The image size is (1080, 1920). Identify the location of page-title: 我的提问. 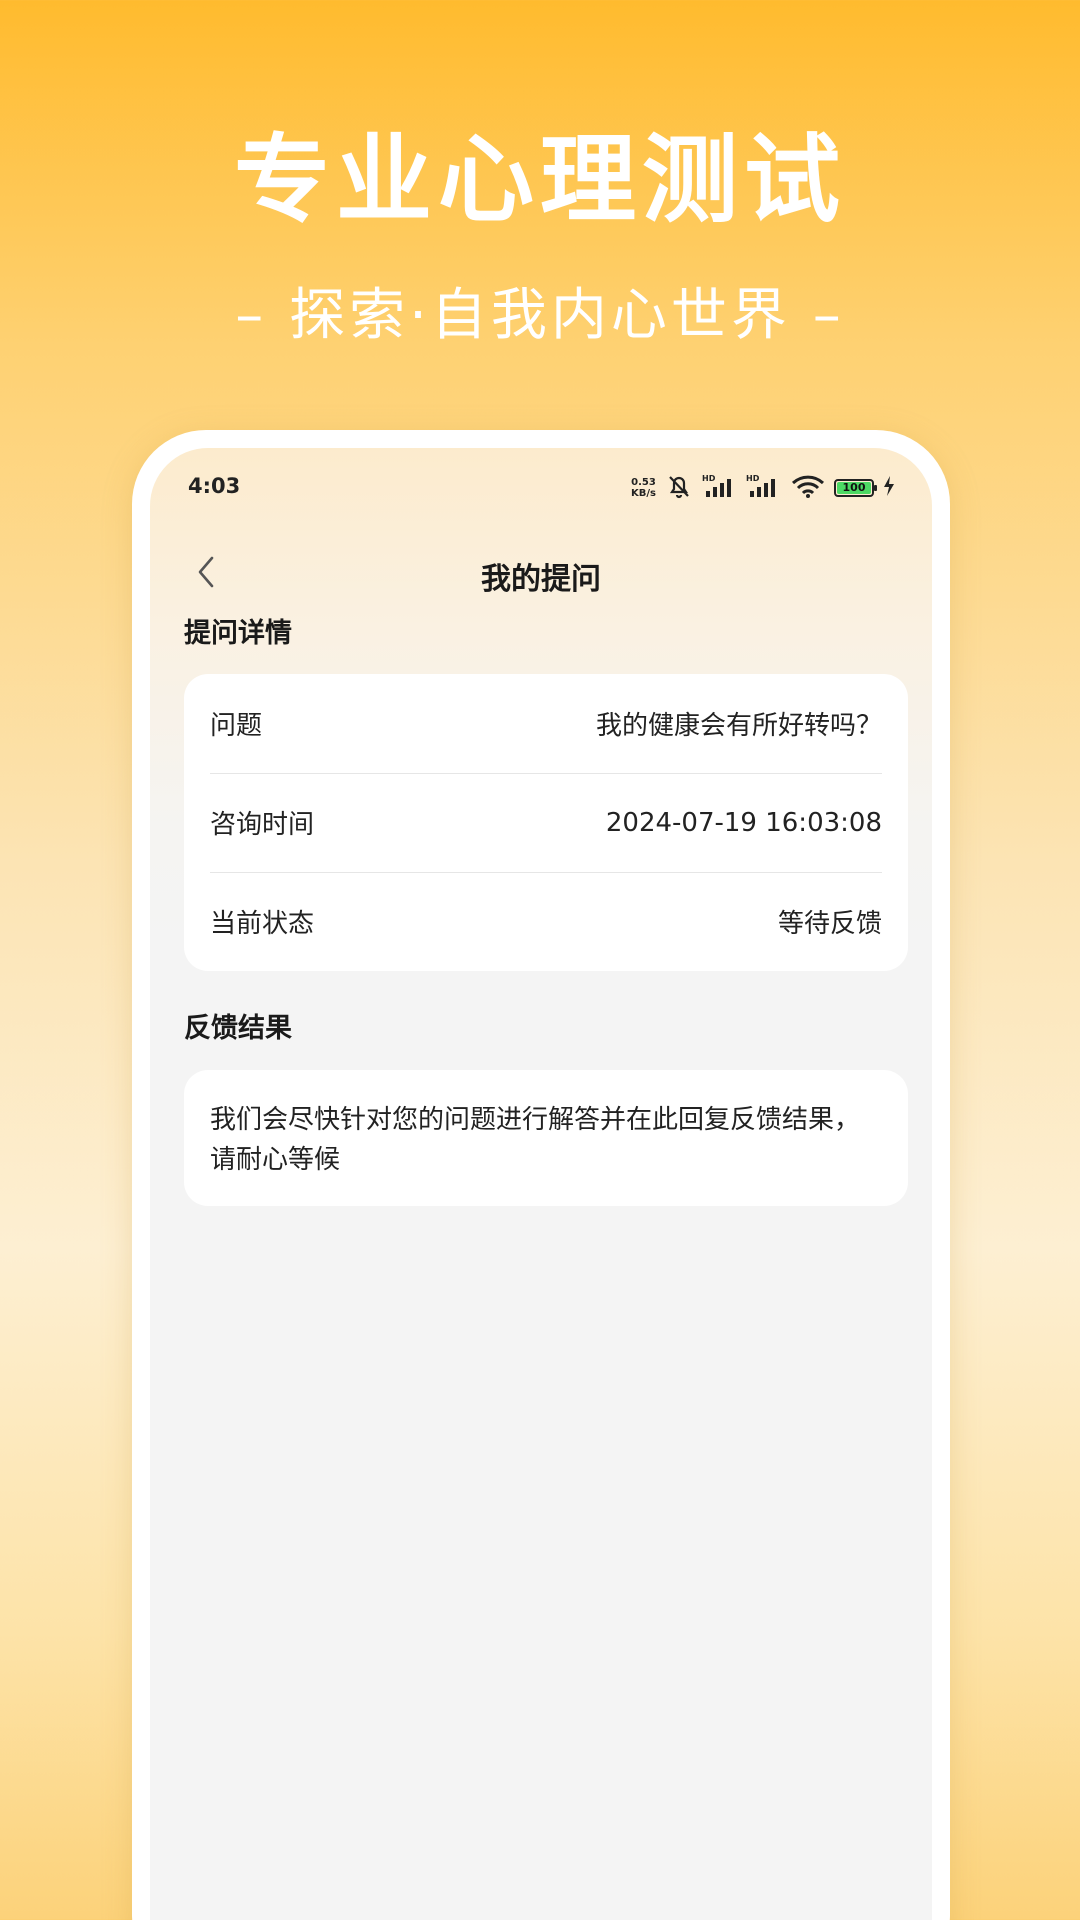
(541, 579).